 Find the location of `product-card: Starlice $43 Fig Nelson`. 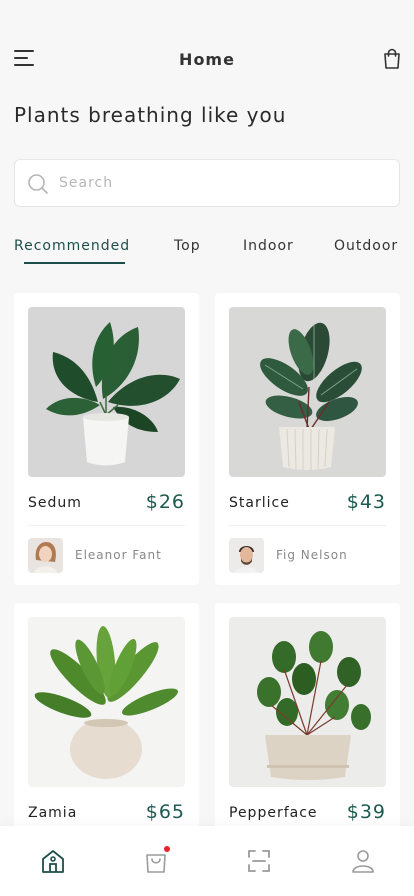

product-card: Starlice $43 Fig Nelson is located at coordinates (307, 439).